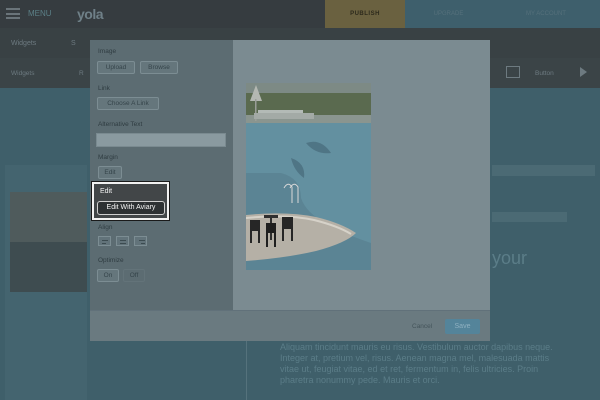  Describe the element at coordinates (73, 43) in the screenshot. I see `tab-secondary: S` at that location.